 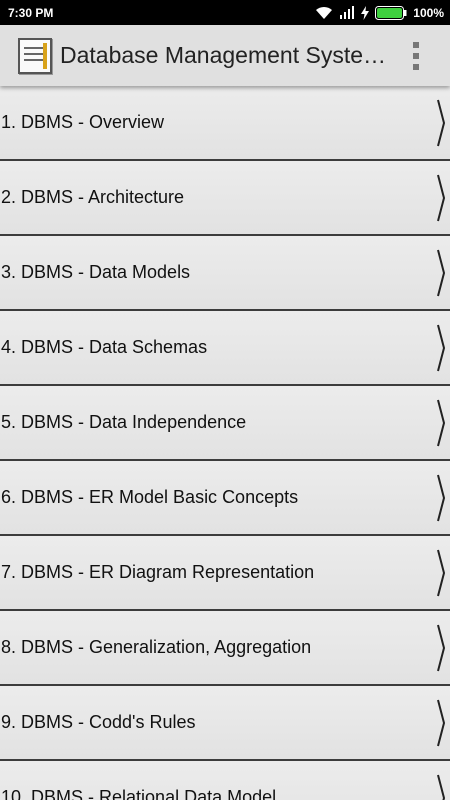 I want to click on list-item: 6. DBMS - ER Model Basic Concepts, so click(x=225, y=498).